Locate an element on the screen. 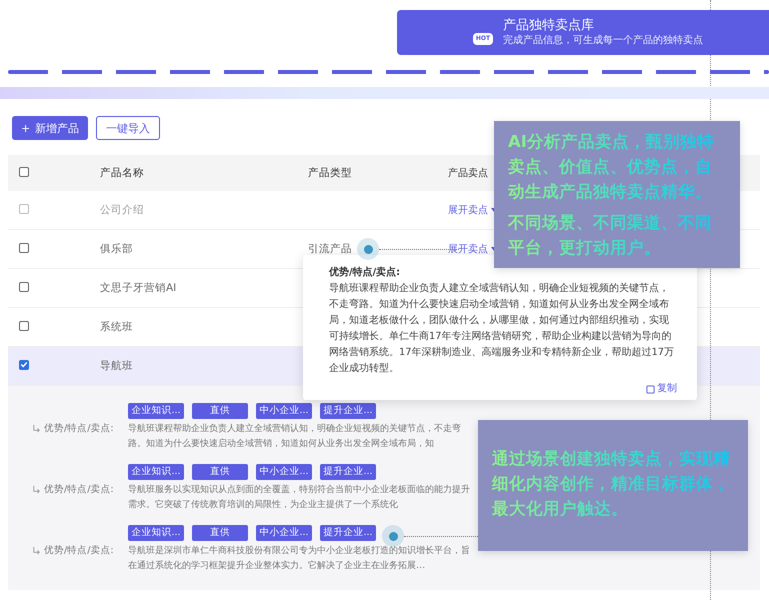 This screenshot has width=769, height=600. column-header: 产品卖点 is located at coordinates (468, 173).